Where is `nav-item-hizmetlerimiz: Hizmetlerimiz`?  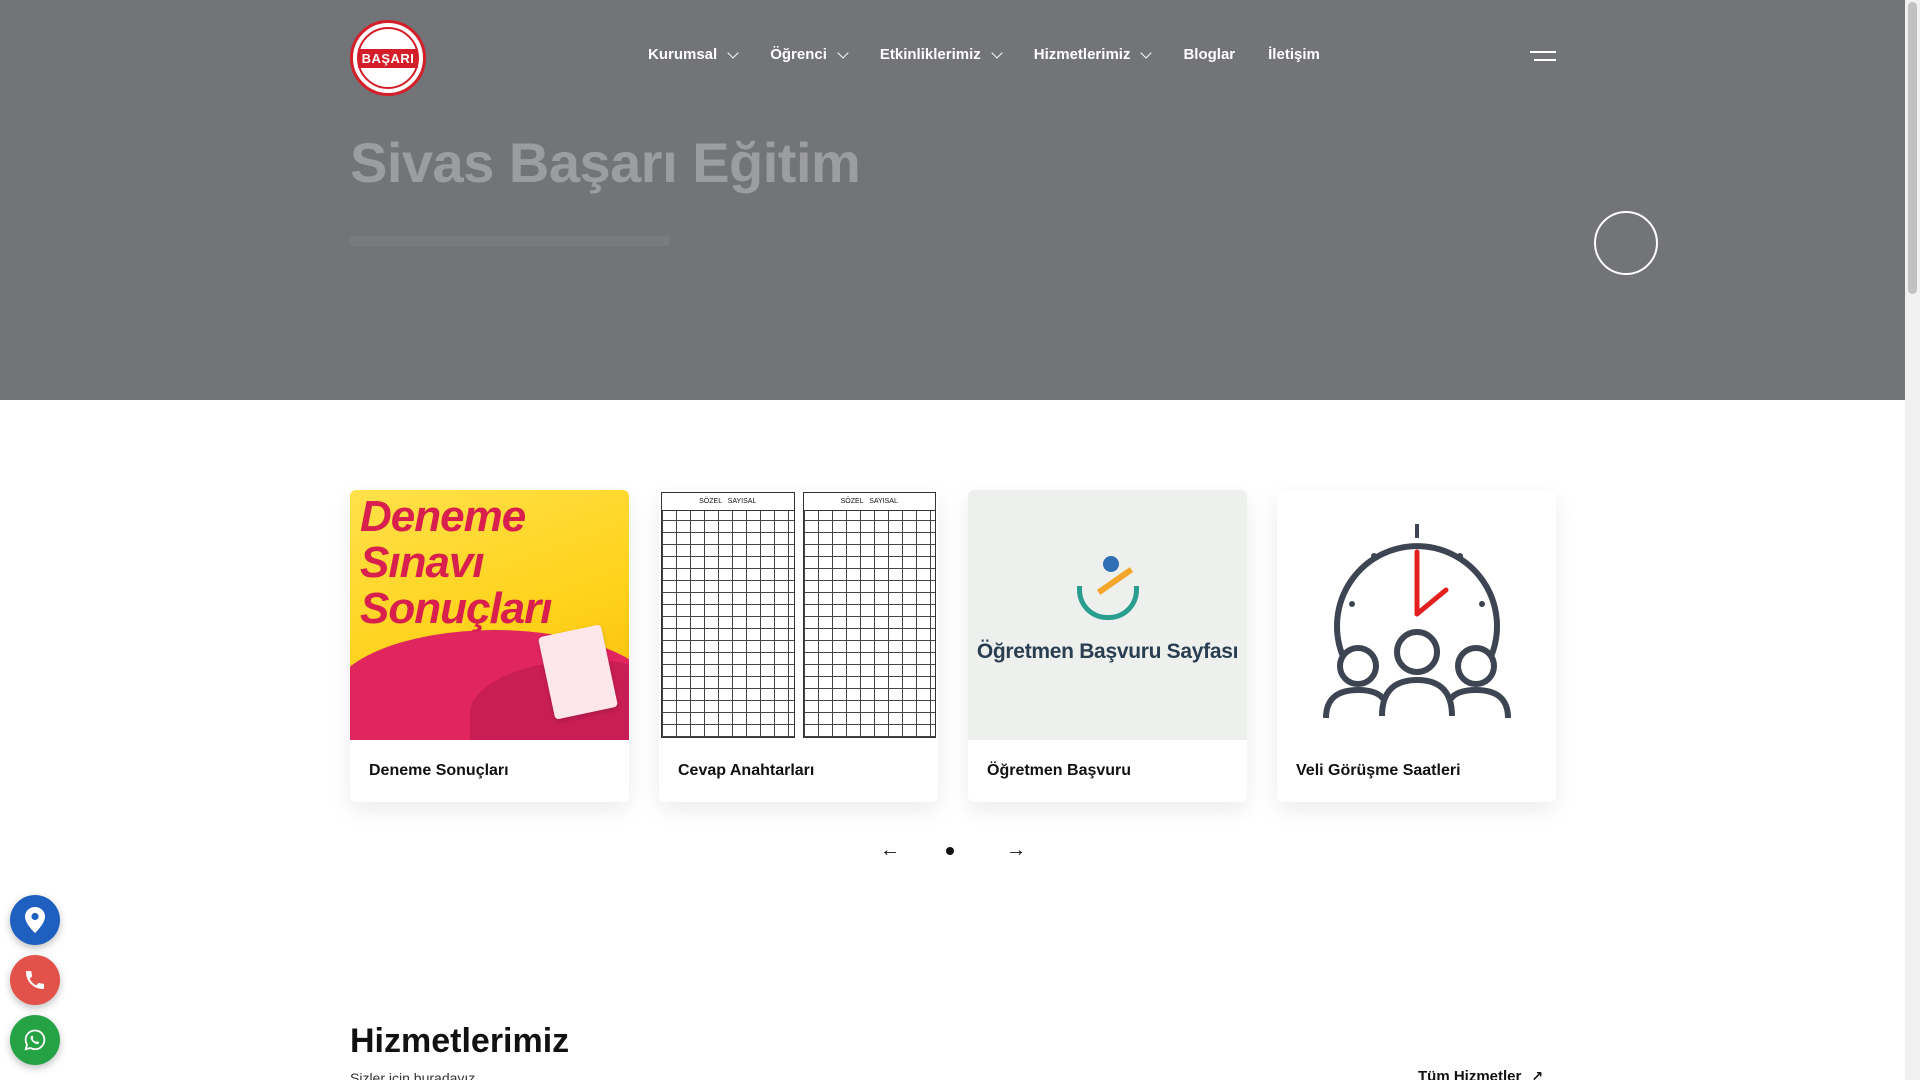
nav-item-hizmetlerimiz: Hizmetlerimiz is located at coordinates (1093, 54).